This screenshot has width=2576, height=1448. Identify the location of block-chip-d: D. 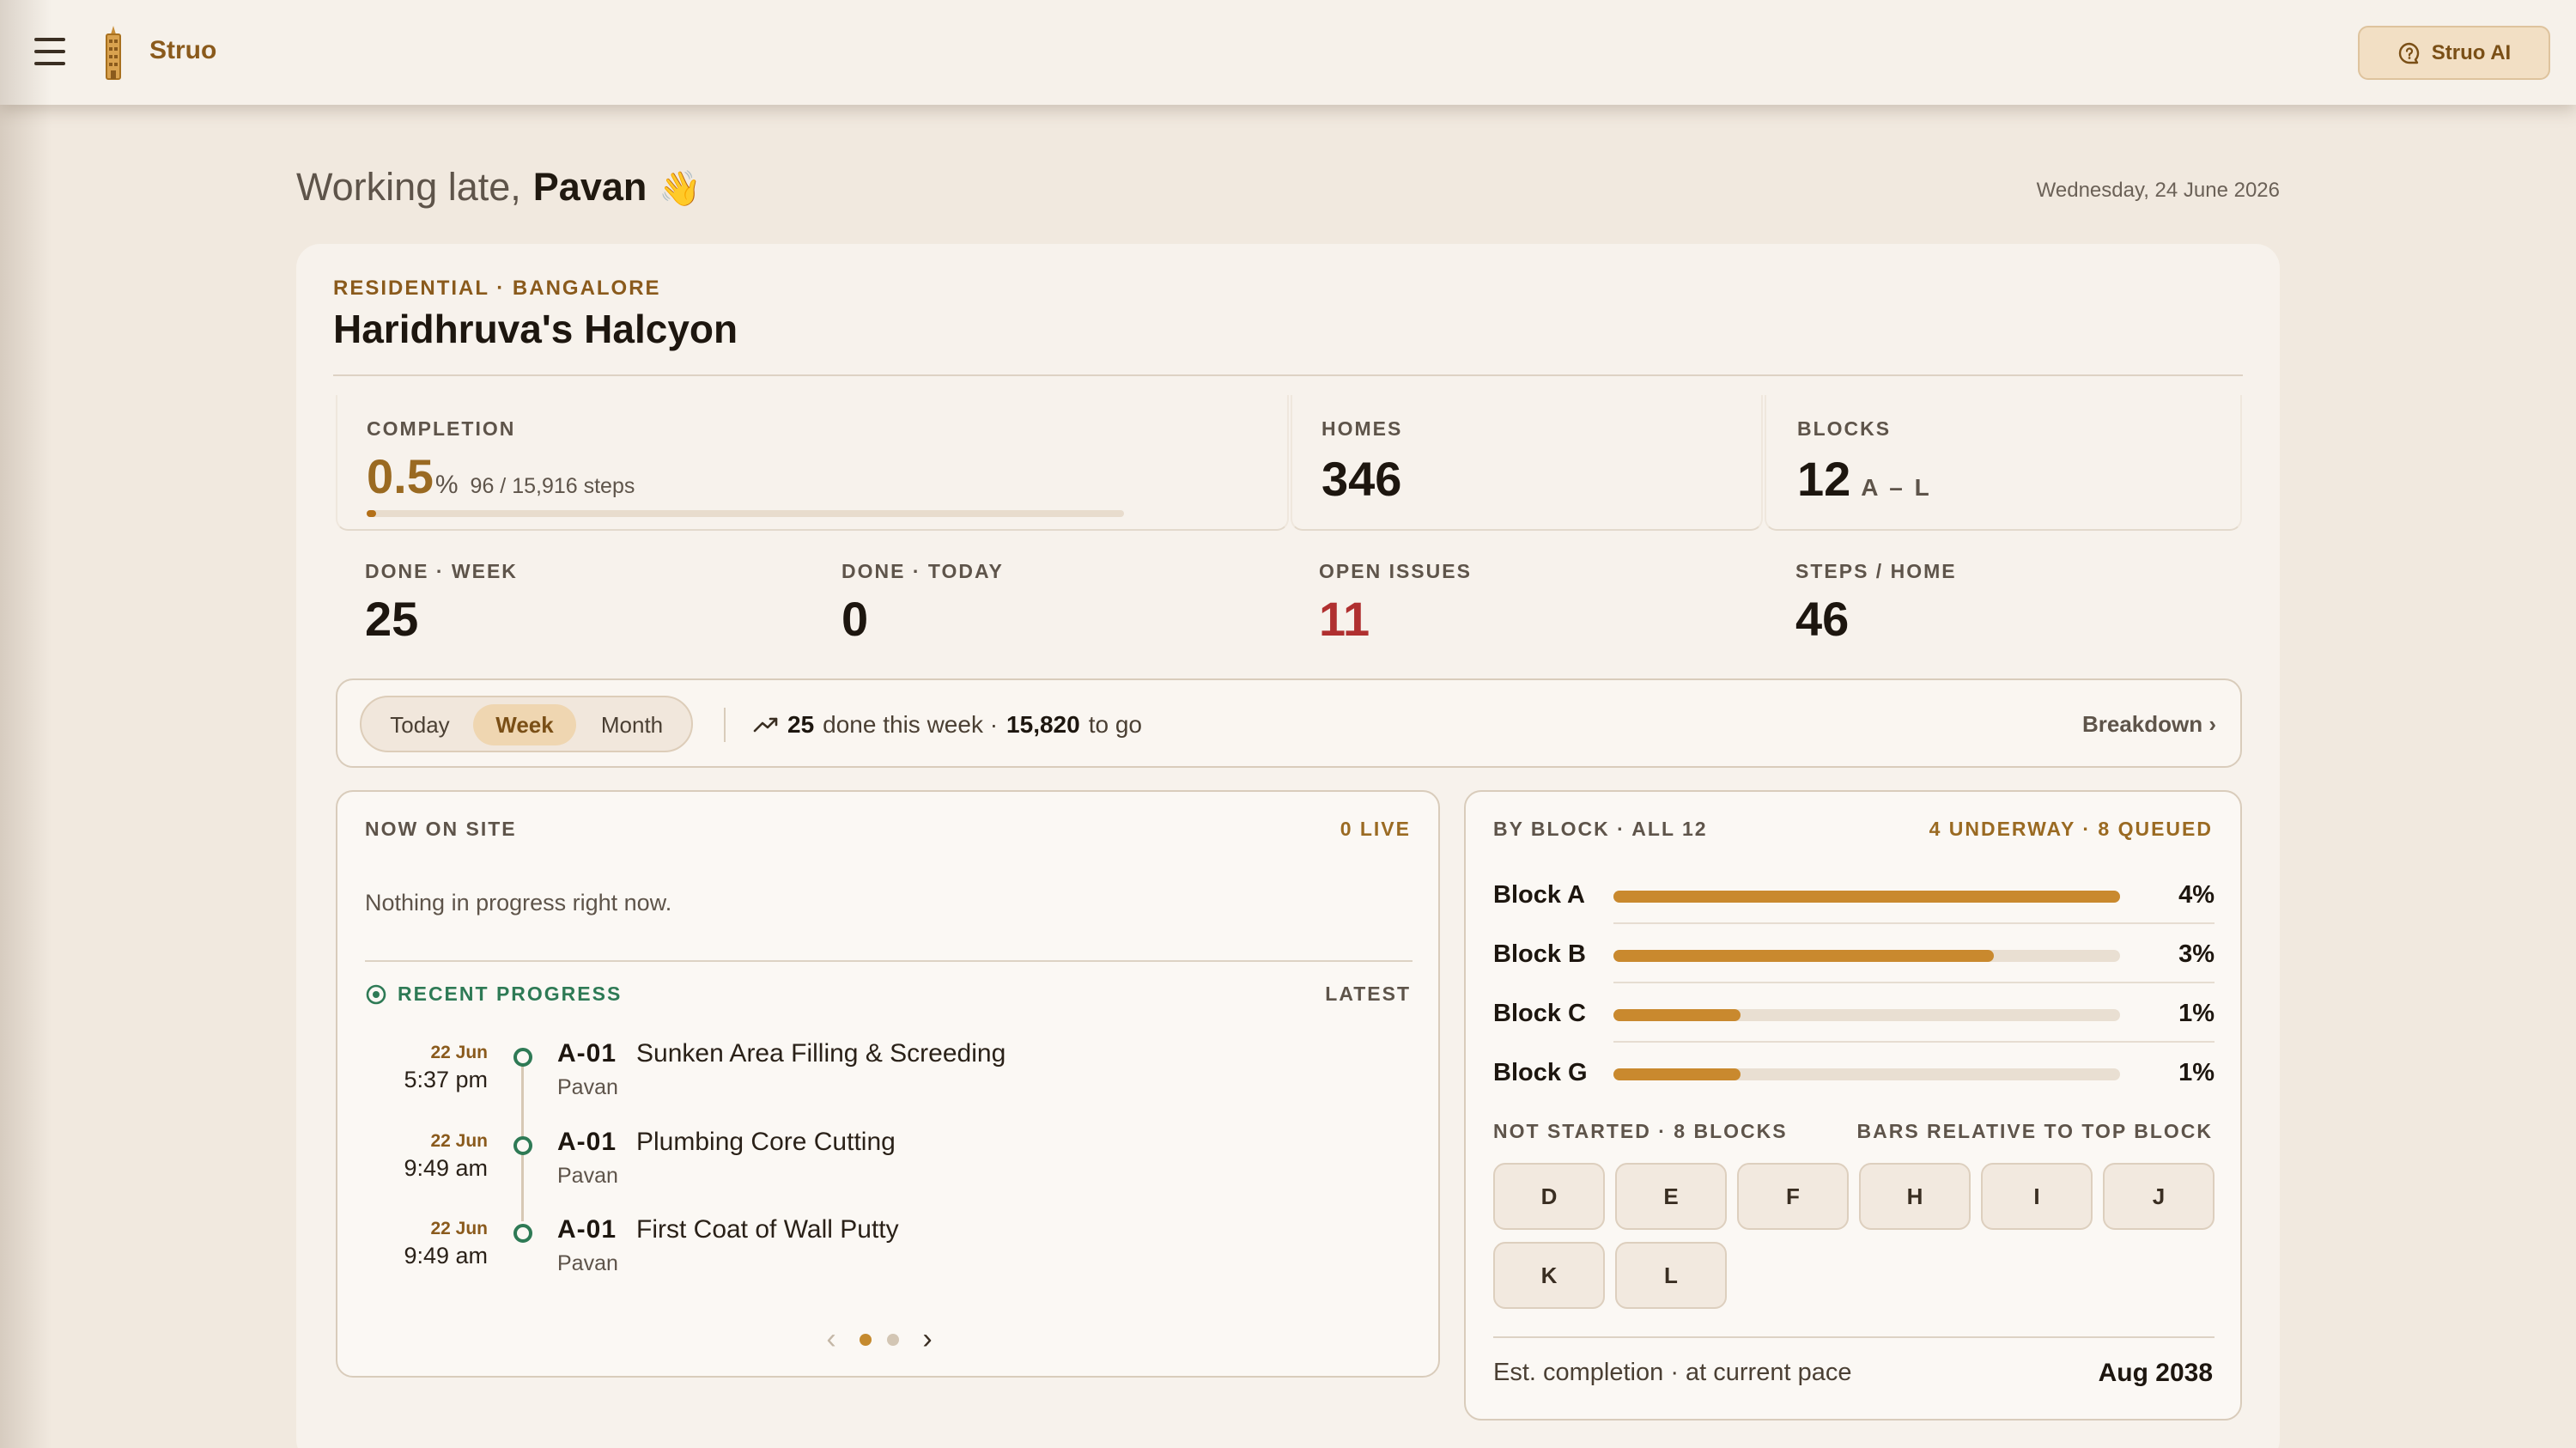
(1549, 1196).